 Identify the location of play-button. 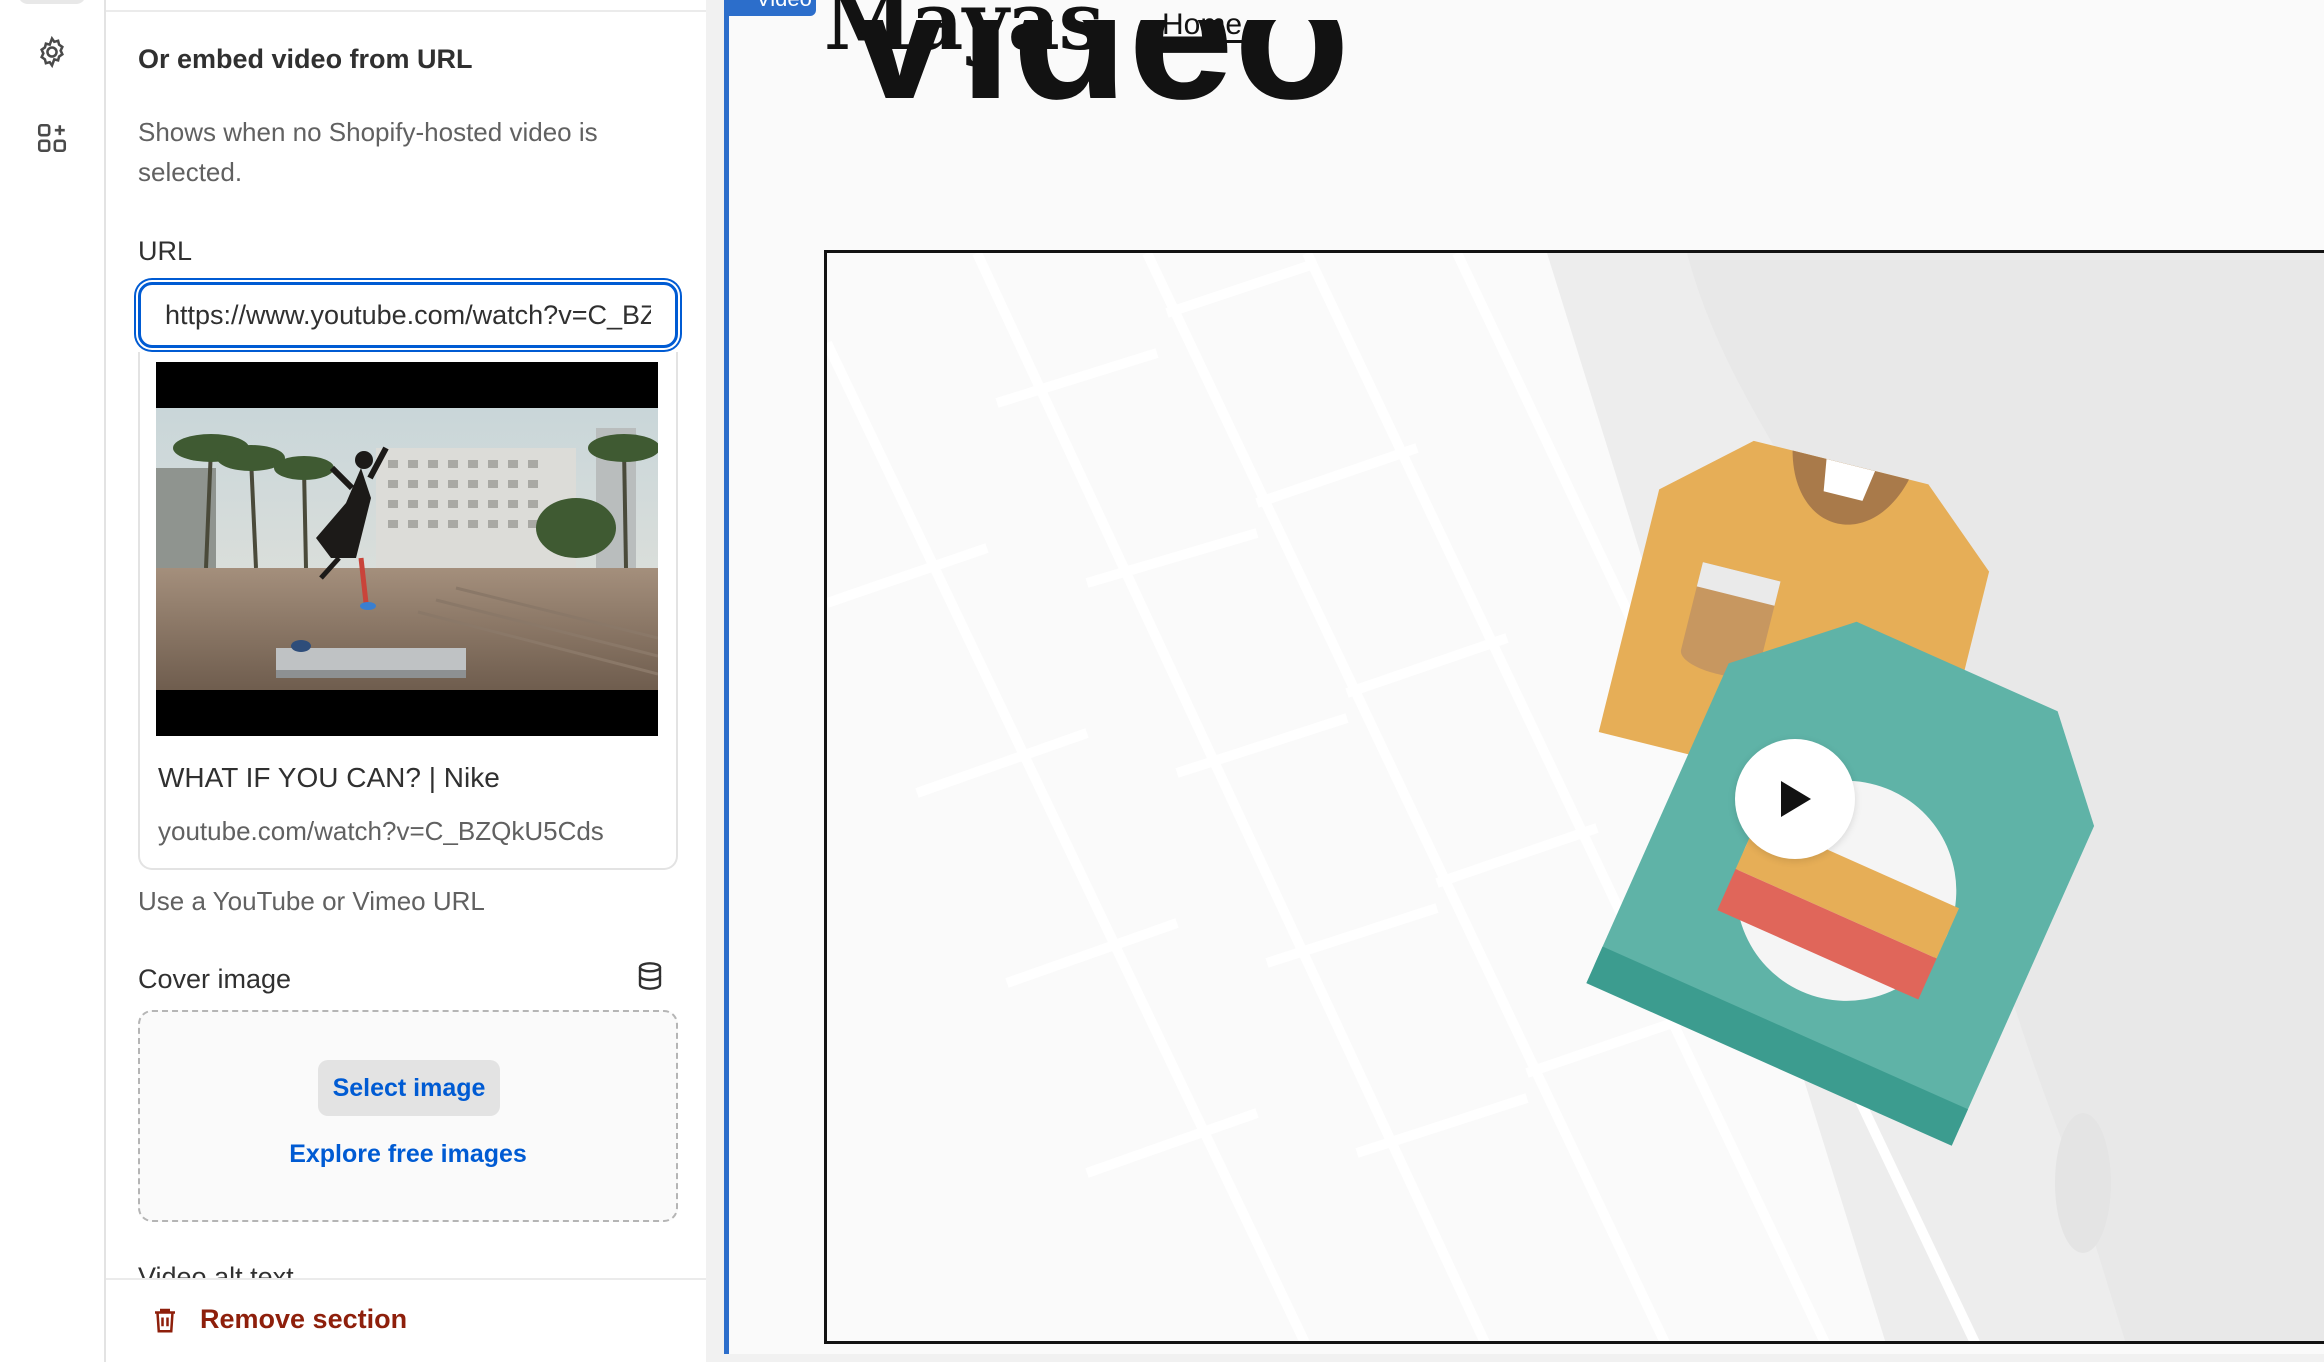
(1795, 799).